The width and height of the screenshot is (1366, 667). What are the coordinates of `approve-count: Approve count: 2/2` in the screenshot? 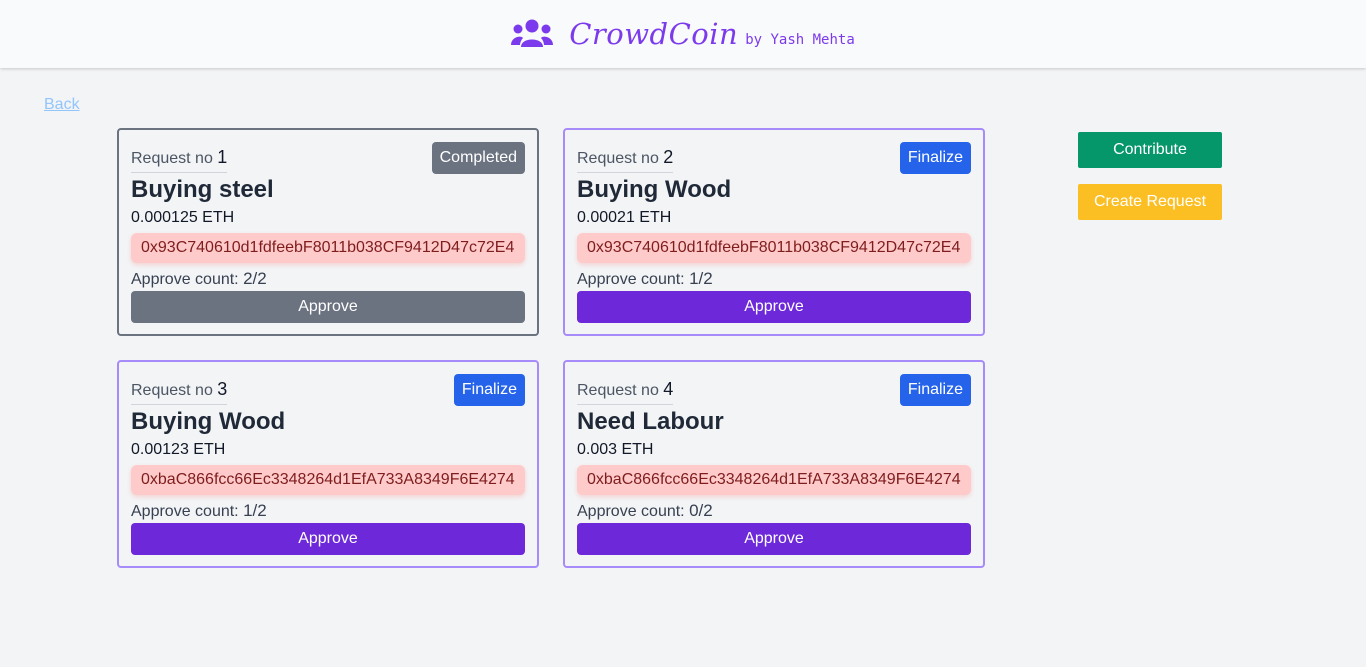 It's located at (199, 278).